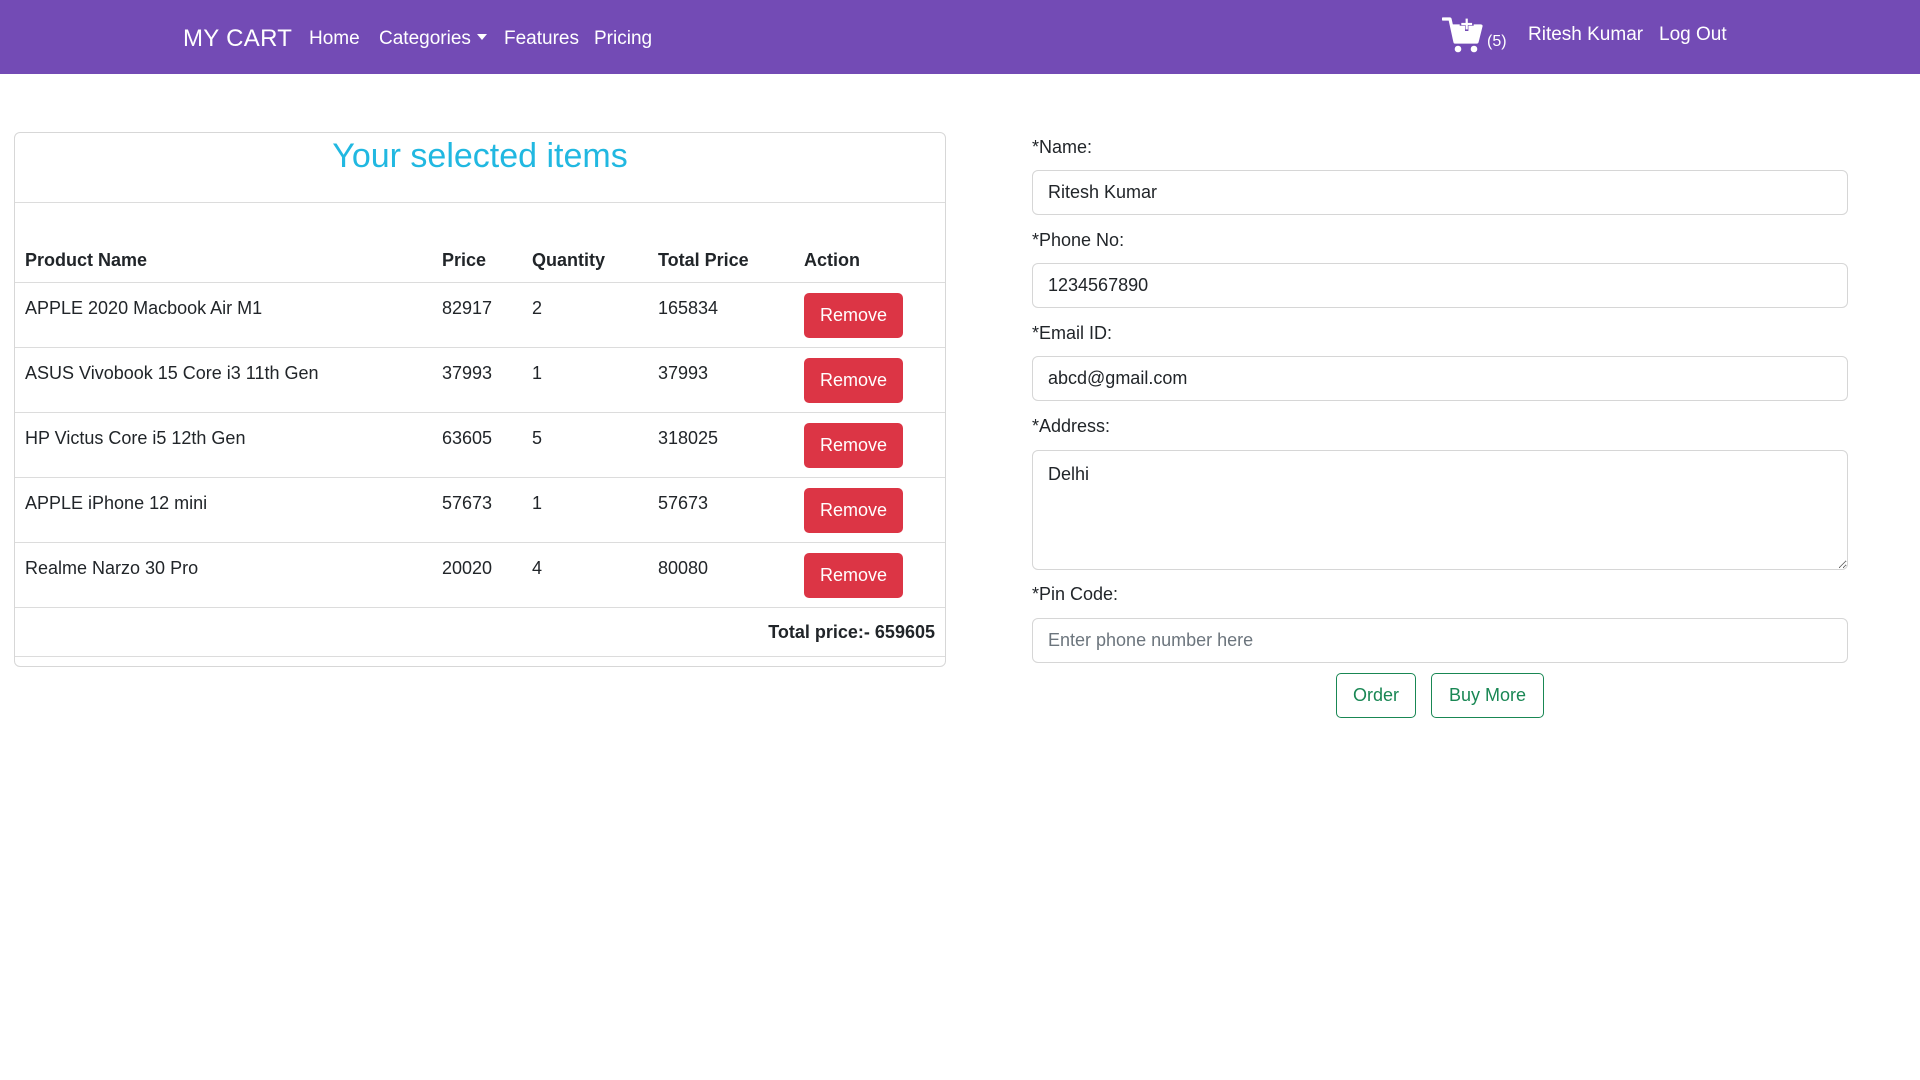 The width and height of the screenshot is (1920, 1080). Describe the element at coordinates (688, 308) in the screenshot. I see `product-total: 165834` at that location.